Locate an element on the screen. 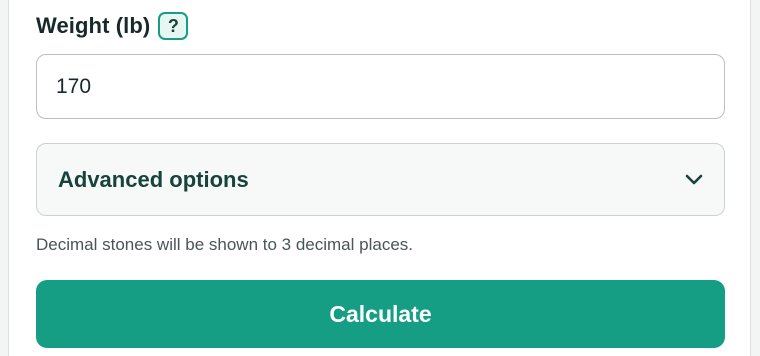 This screenshot has width=760, height=356. advanced-options-label: Advanced options is located at coordinates (153, 179).